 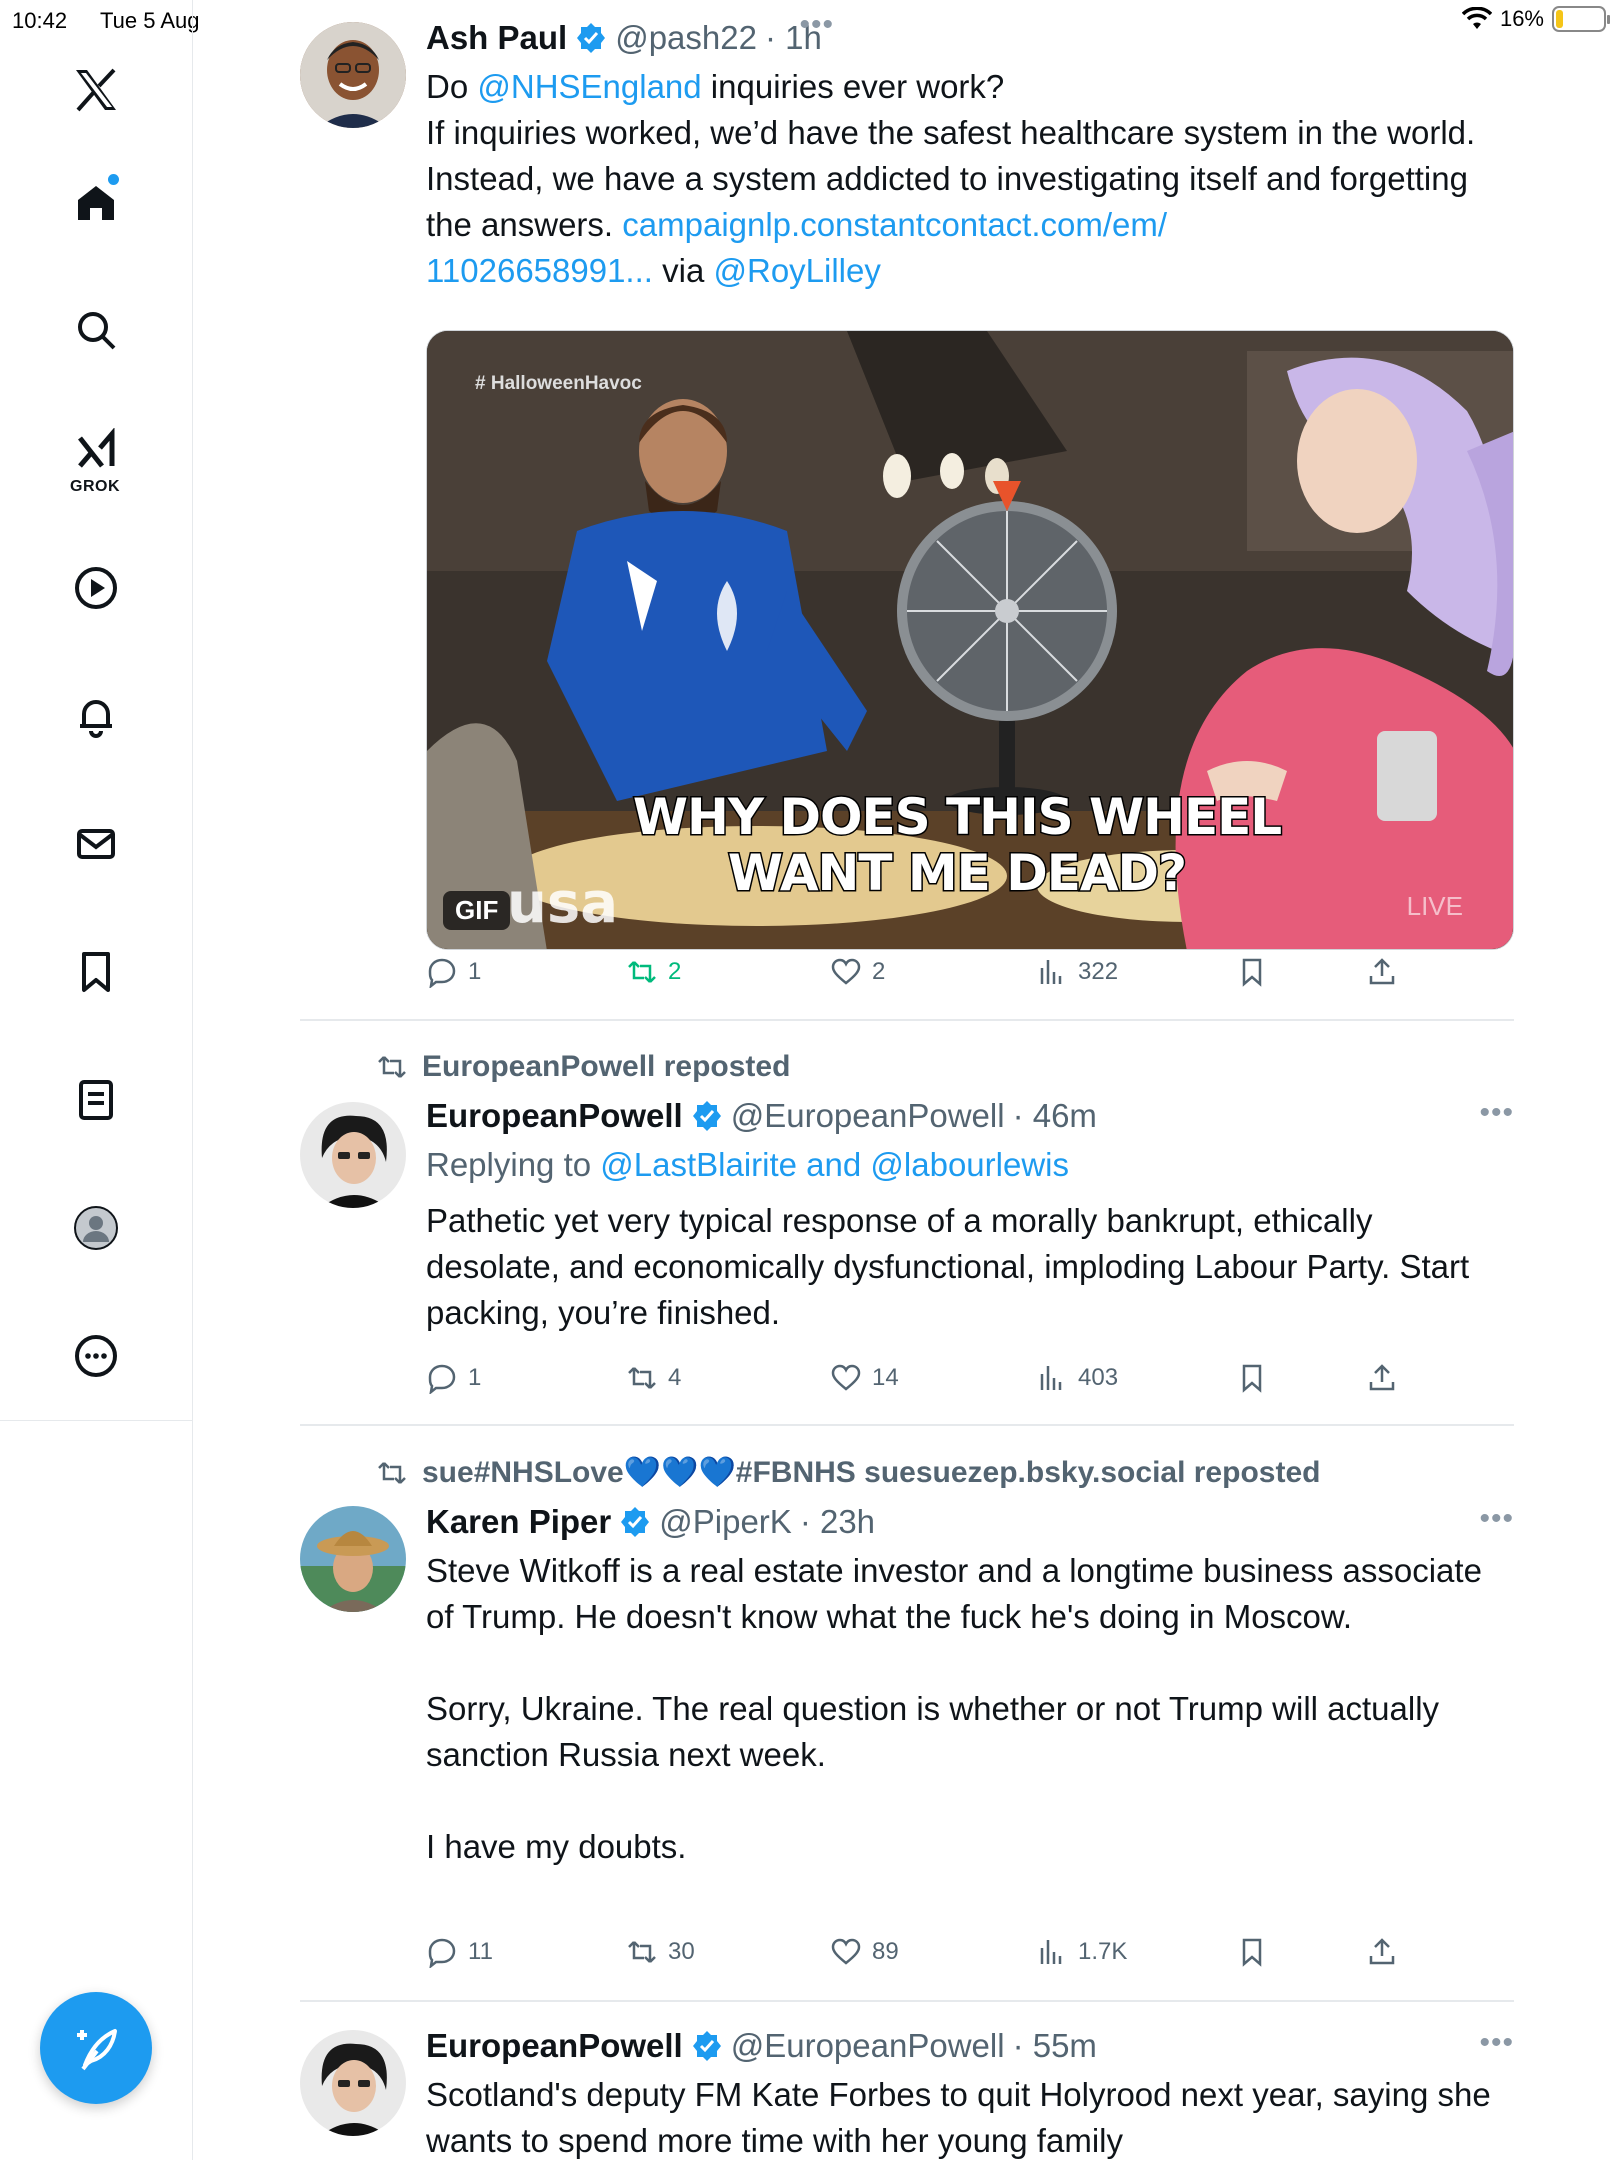 I want to click on handle: @PiperK, so click(x=725, y=1522).